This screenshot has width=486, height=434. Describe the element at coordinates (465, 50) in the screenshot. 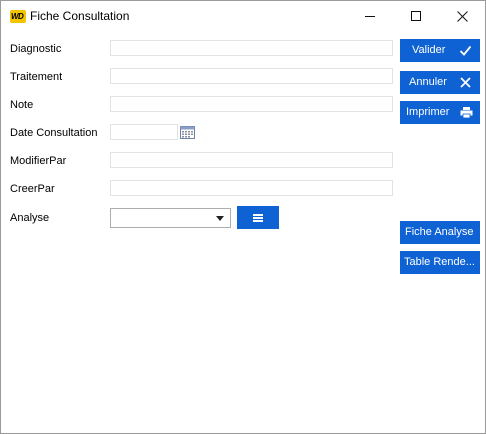

I see `check-icon` at that location.